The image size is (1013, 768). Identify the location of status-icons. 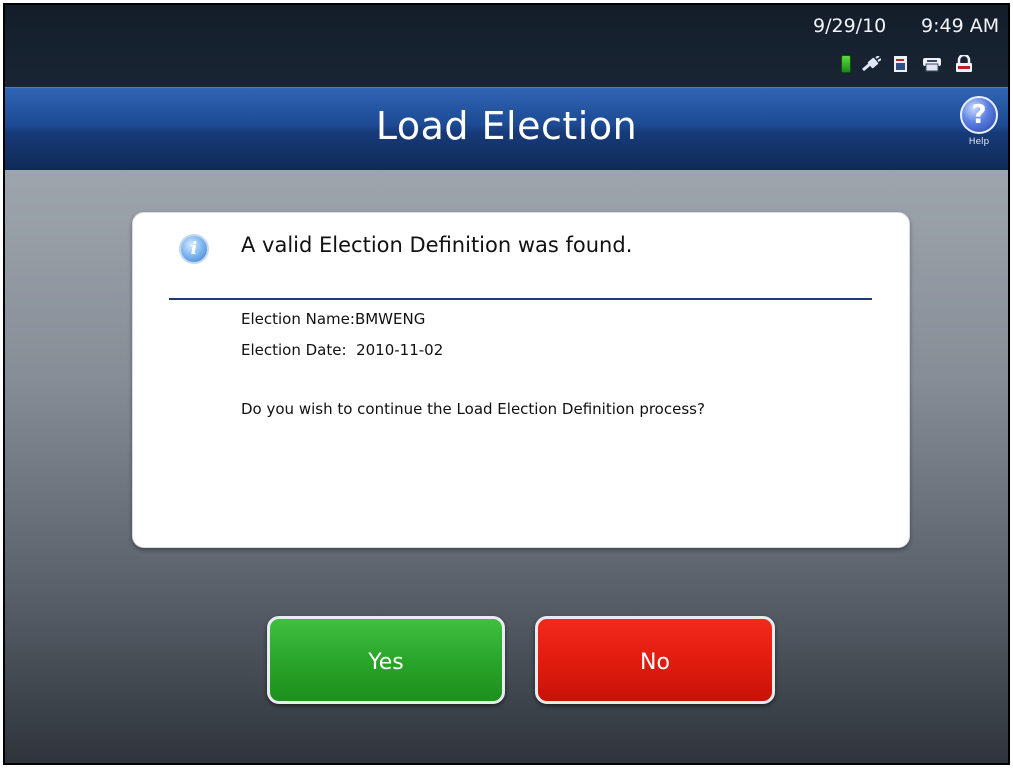
(908, 63).